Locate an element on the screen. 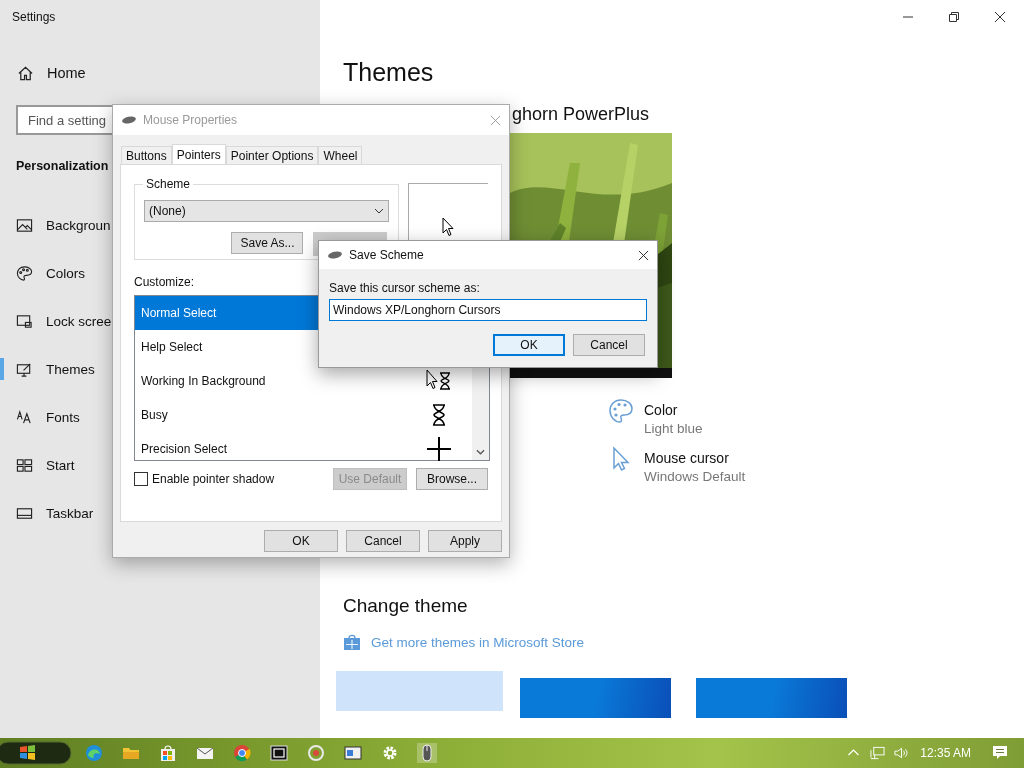 Image resolution: width=1024 pixels, height=768 pixels. setting-value: Windows Default is located at coordinates (695, 476).